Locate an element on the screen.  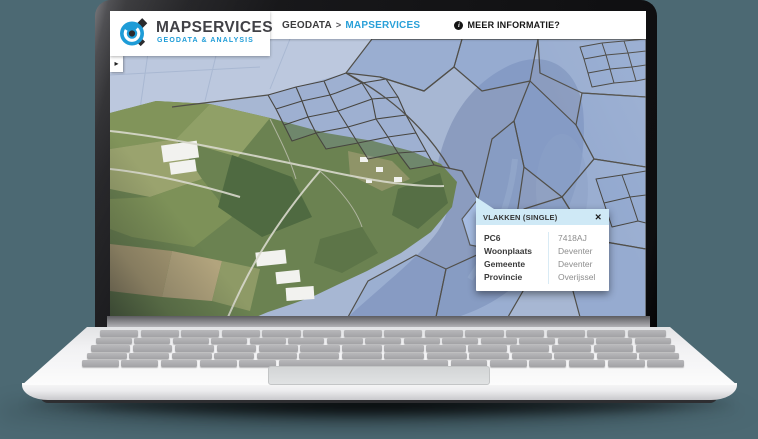
popup-labels-column: PC6 Woonplaats Gemeente Provincie is located at coordinates (512, 258).